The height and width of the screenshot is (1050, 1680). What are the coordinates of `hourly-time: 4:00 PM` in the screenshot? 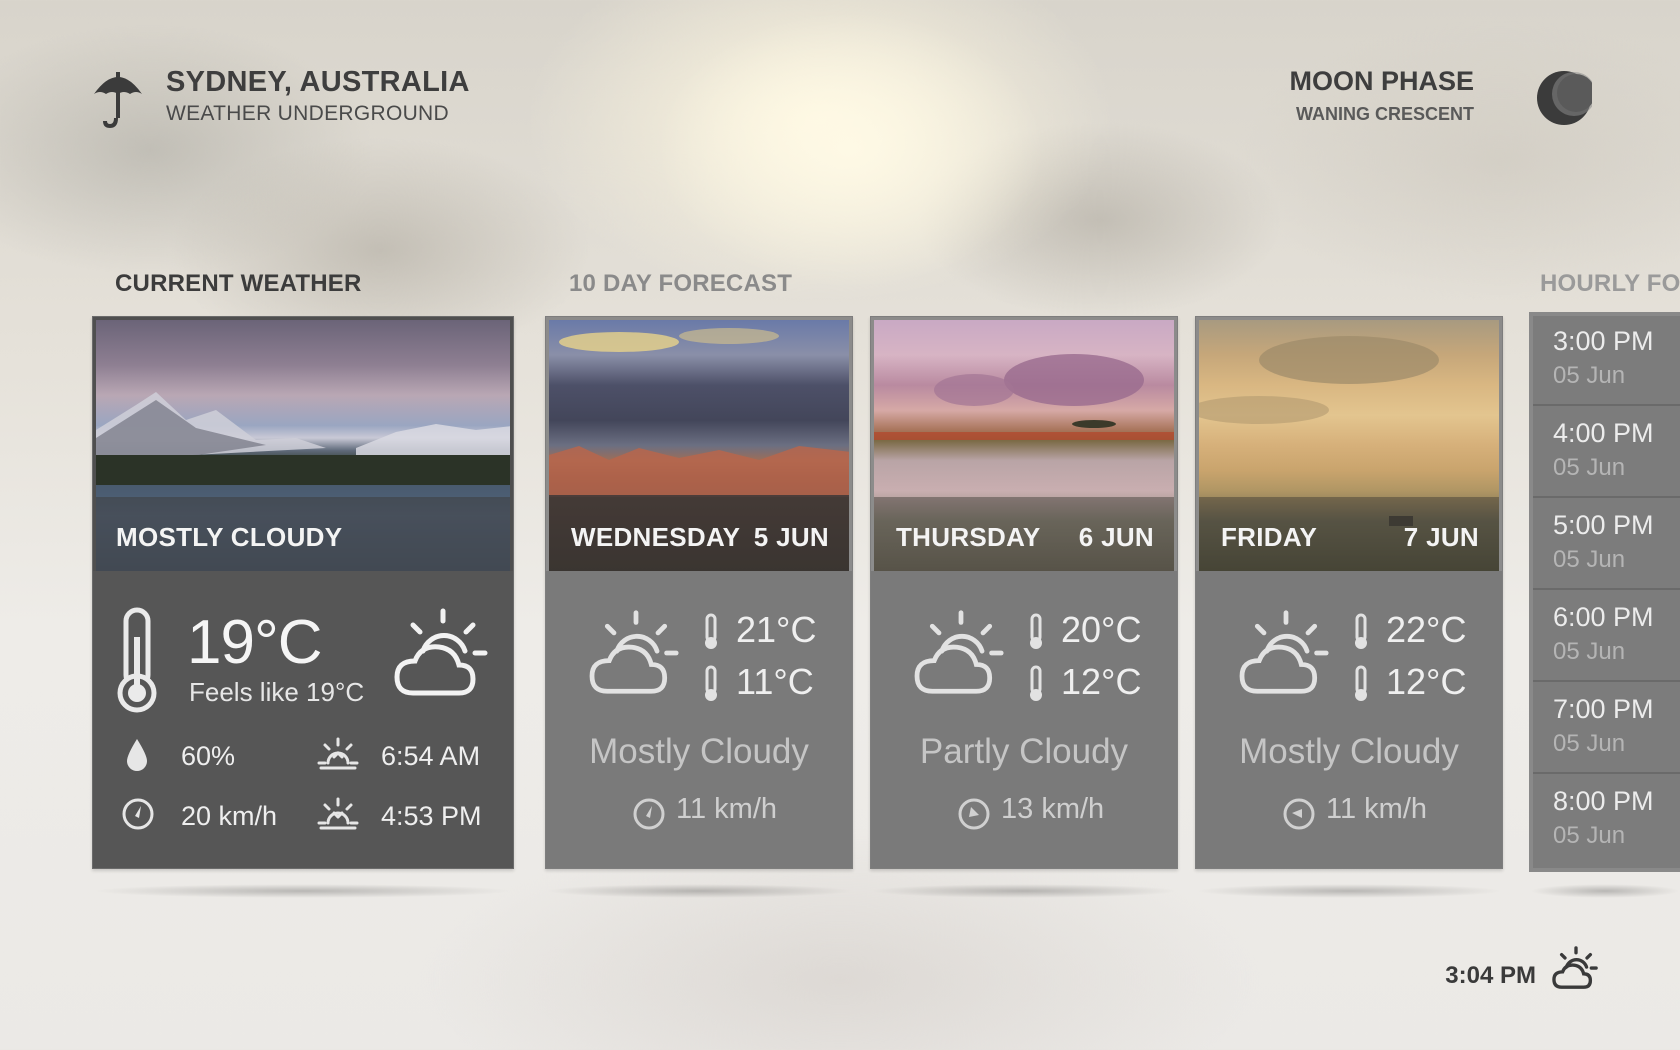 It's located at (1603, 433).